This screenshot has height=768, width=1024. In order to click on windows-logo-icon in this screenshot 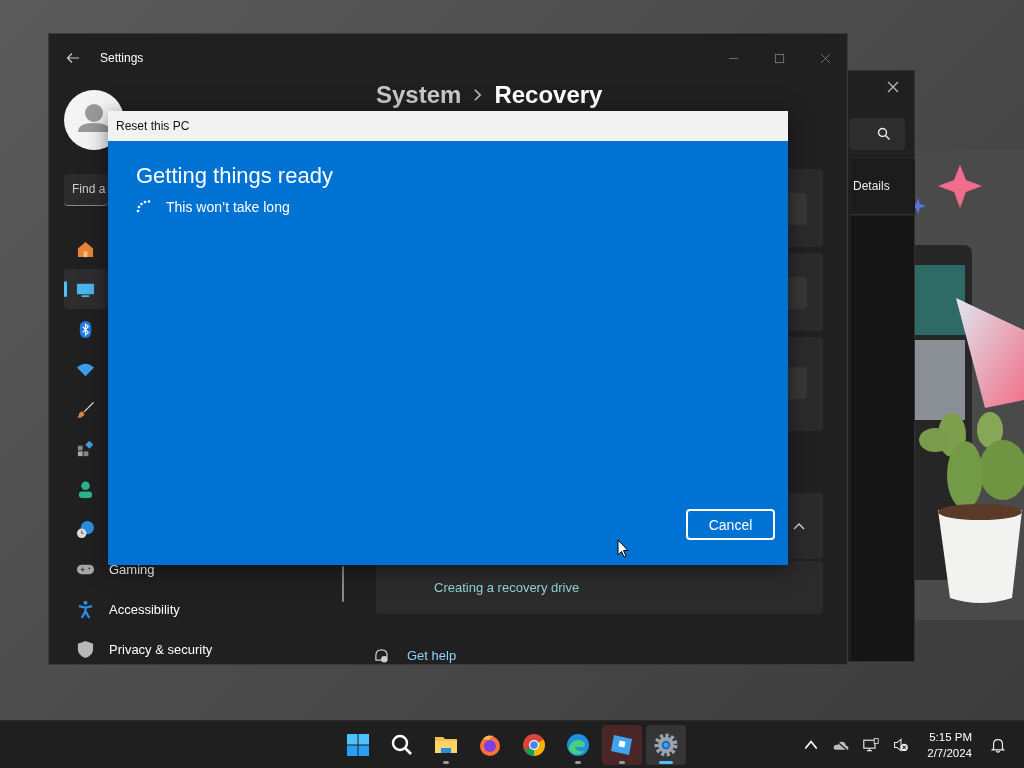, I will do `click(358, 744)`.